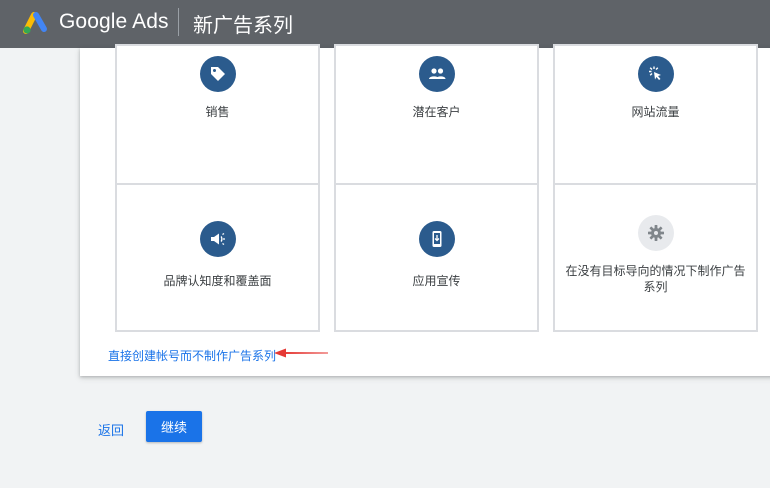 This screenshot has width=770, height=488. Describe the element at coordinates (217, 239) in the screenshot. I see `megaphone-icon` at that location.